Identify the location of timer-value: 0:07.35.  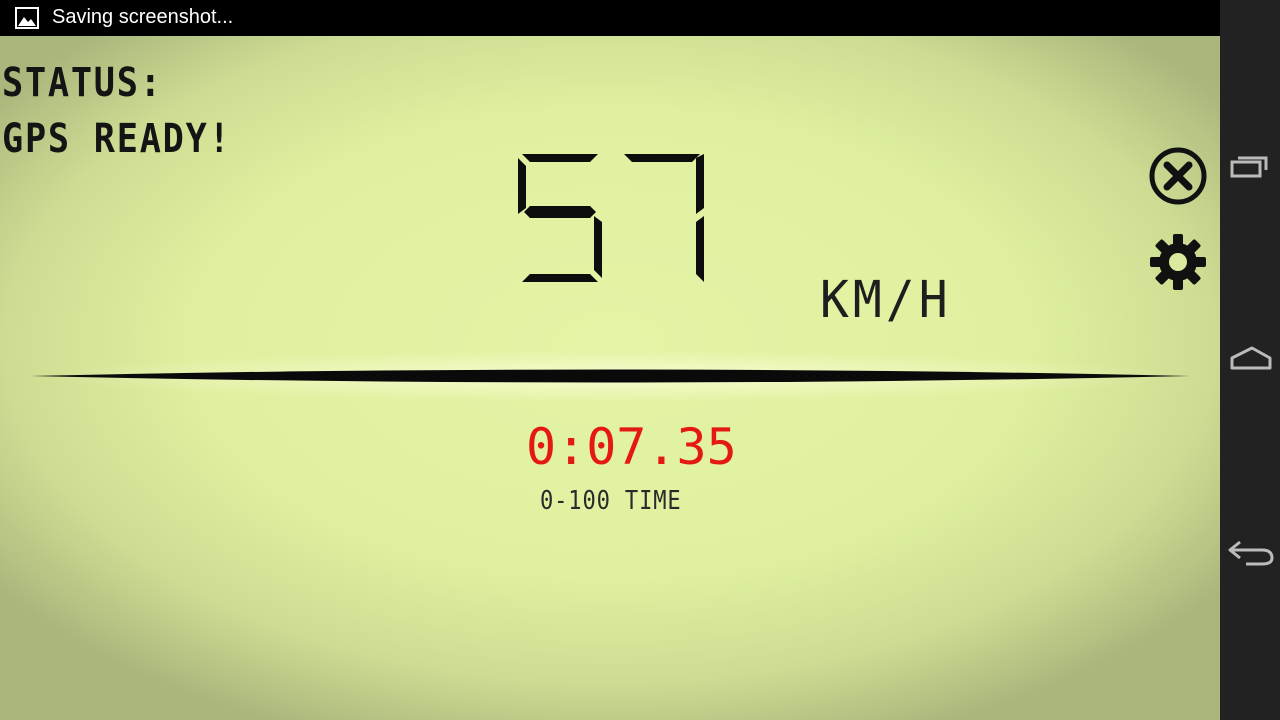
(631, 447).